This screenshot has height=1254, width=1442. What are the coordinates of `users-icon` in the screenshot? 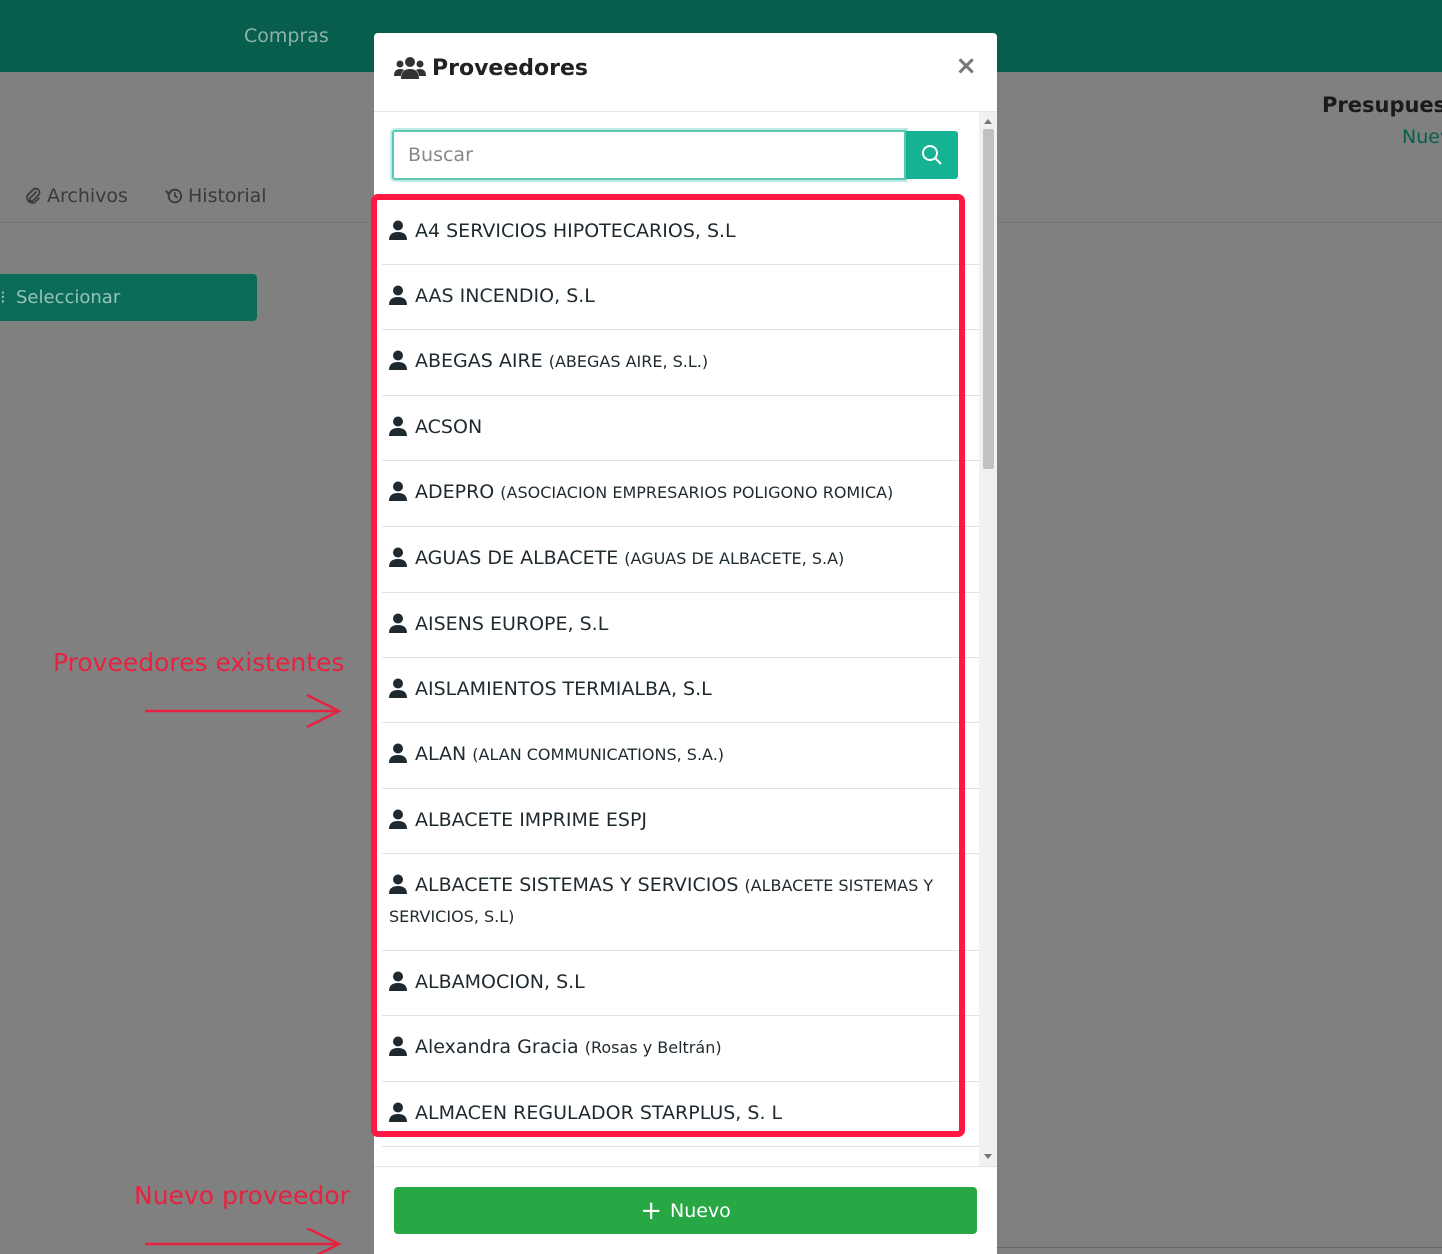 It's located at (410, 68).